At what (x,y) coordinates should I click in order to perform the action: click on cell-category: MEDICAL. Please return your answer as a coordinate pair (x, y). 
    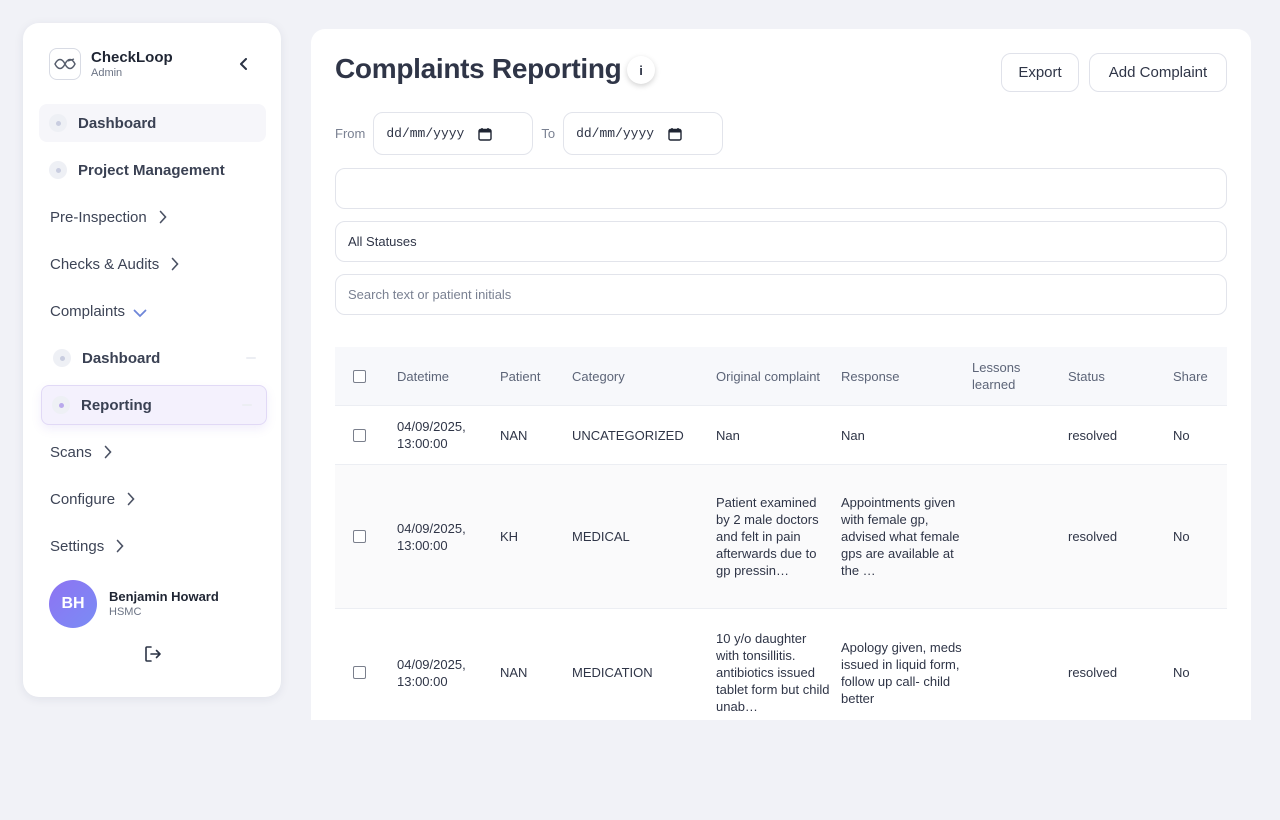
    Looking at the image, I should click on (601, 536).